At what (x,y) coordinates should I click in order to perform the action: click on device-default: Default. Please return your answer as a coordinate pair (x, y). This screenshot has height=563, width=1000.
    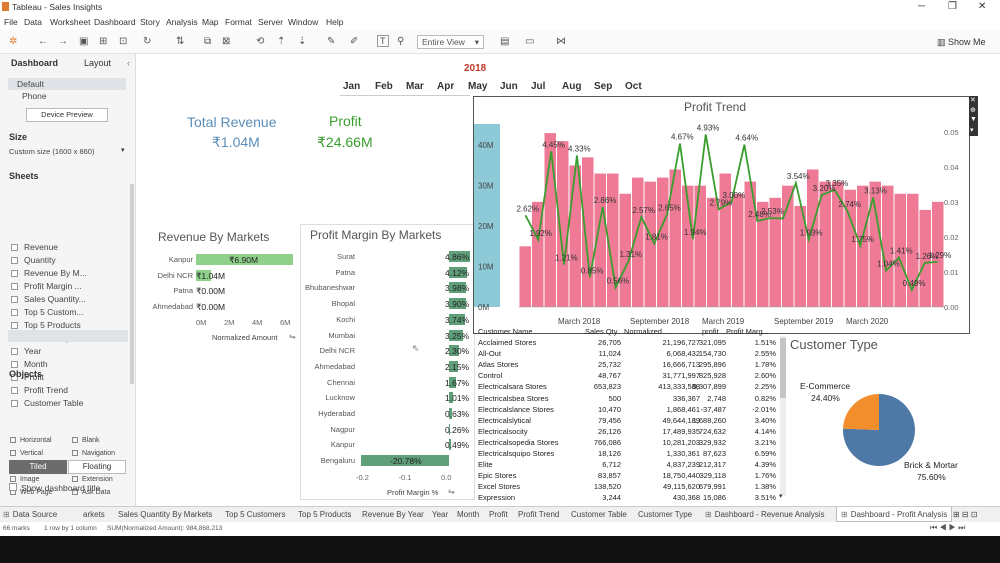
    Looking at the image, I should click on (30, 84).